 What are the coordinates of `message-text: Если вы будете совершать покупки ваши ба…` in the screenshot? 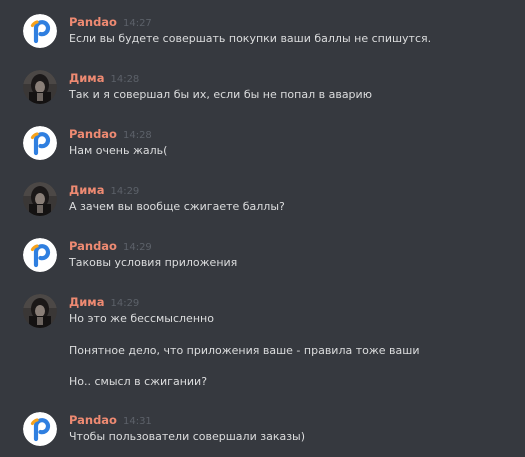 It's located at (250, 38).